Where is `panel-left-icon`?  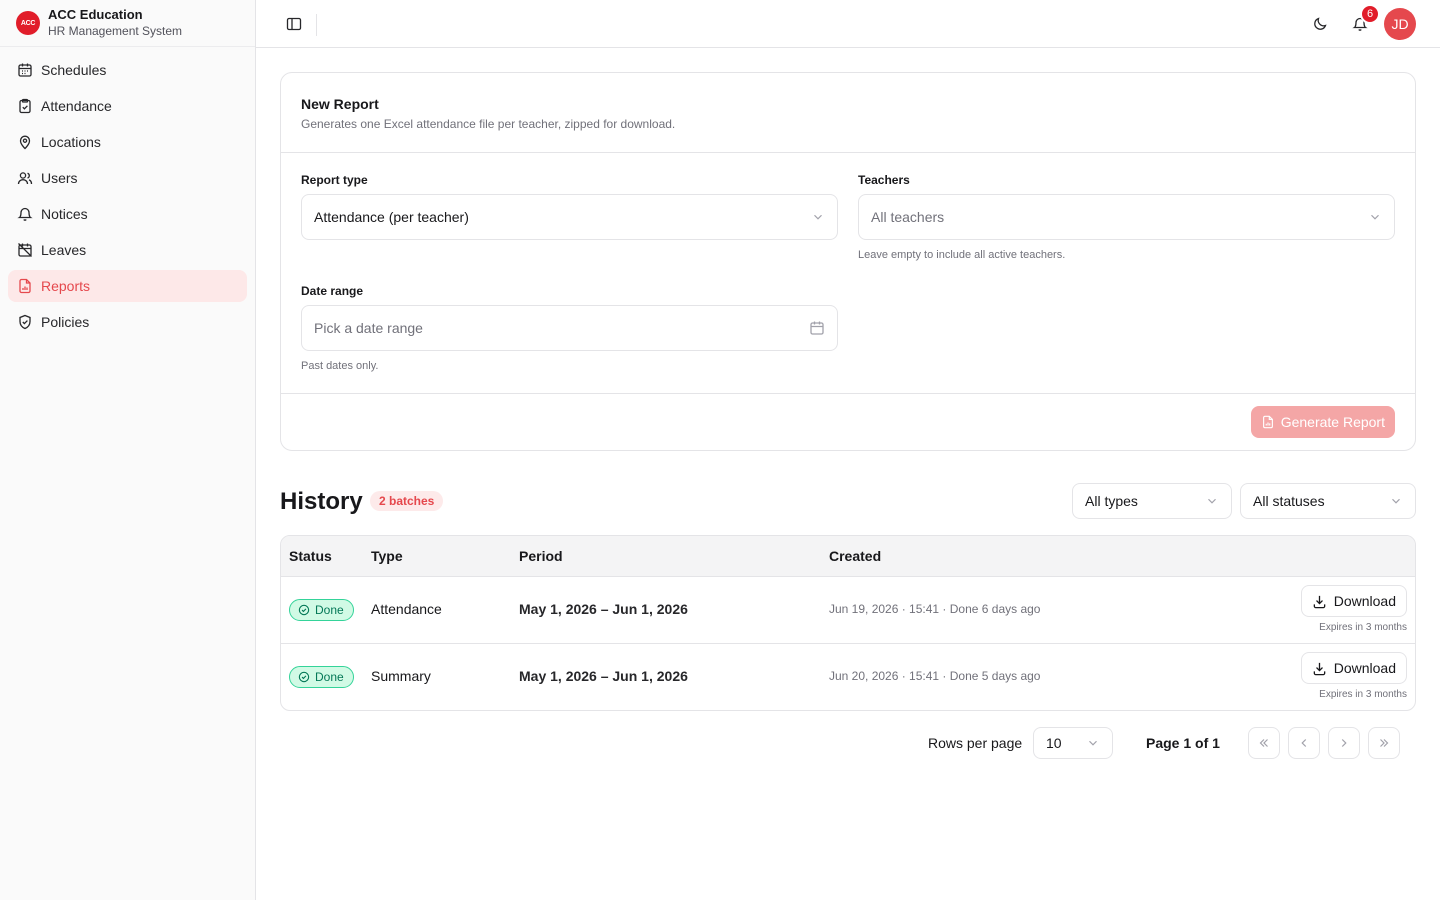
panel-left-icon is located at coordinates (294, 24).